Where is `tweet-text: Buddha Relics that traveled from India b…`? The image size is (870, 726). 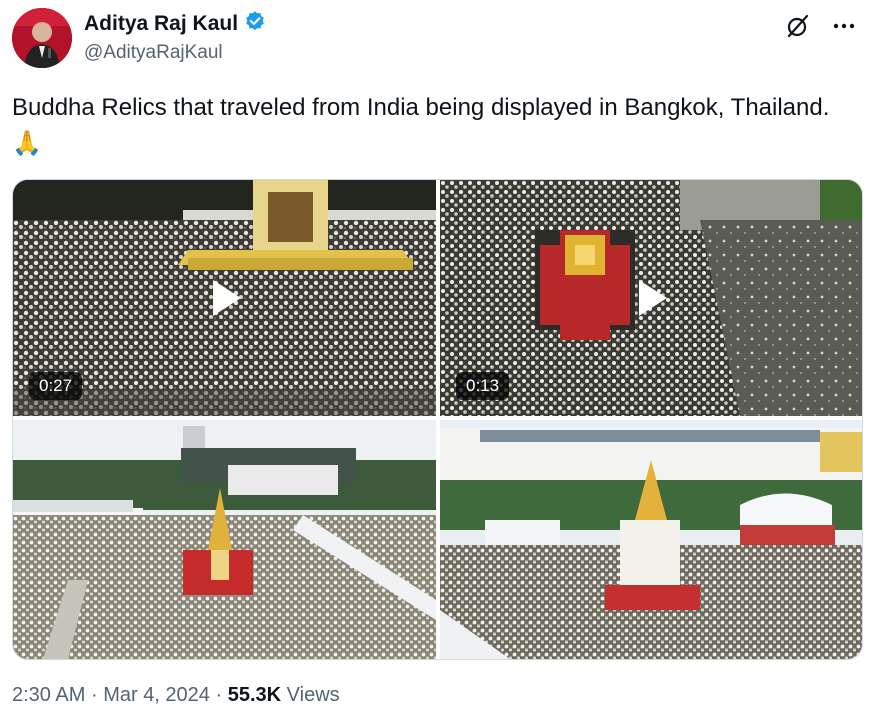 tweet-text: Buddha Relics that traveled from India b… is located at coordinates (421, 125).